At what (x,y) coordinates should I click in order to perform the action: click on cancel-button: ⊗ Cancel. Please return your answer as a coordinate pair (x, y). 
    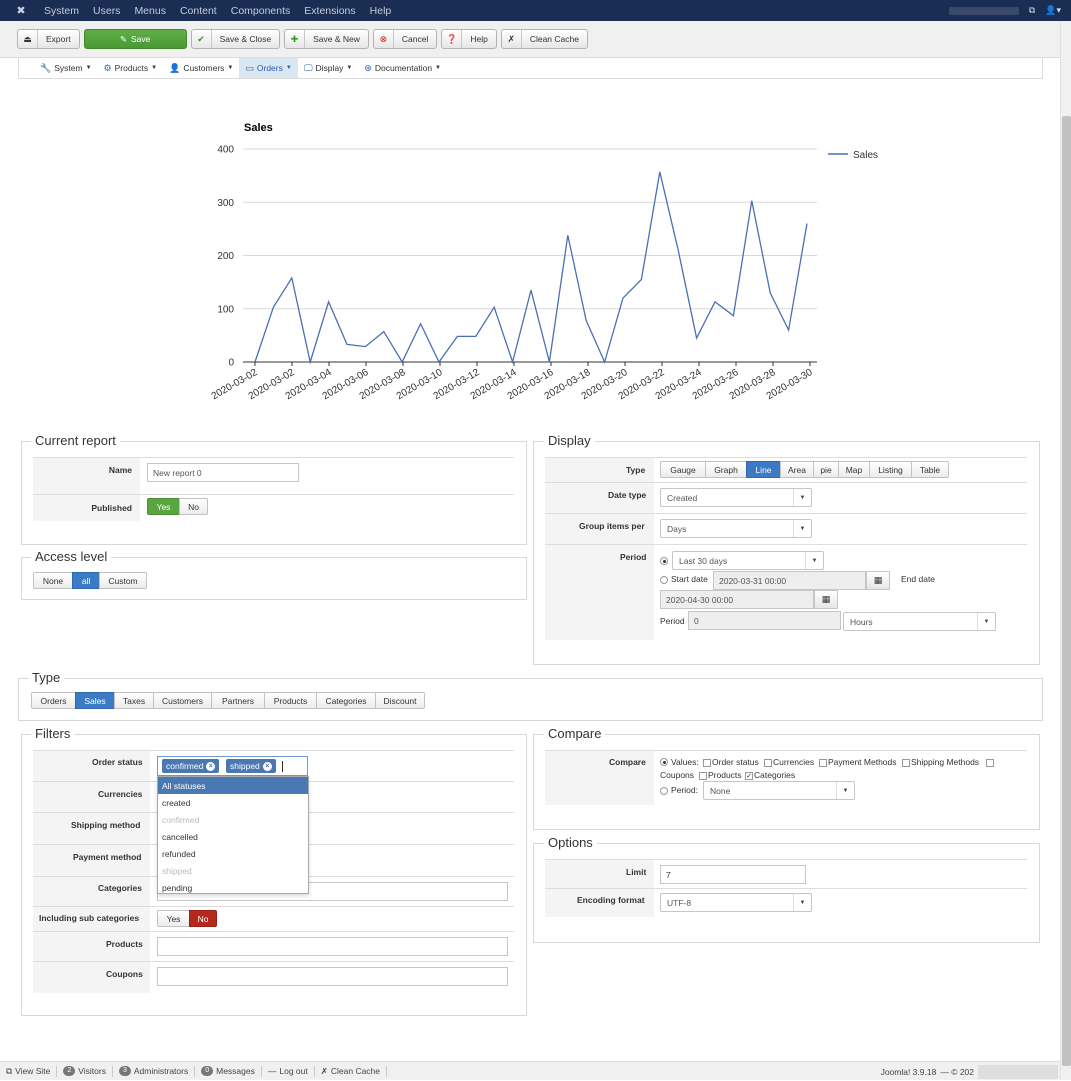
    Looking at the image, I should click on (405, 39).